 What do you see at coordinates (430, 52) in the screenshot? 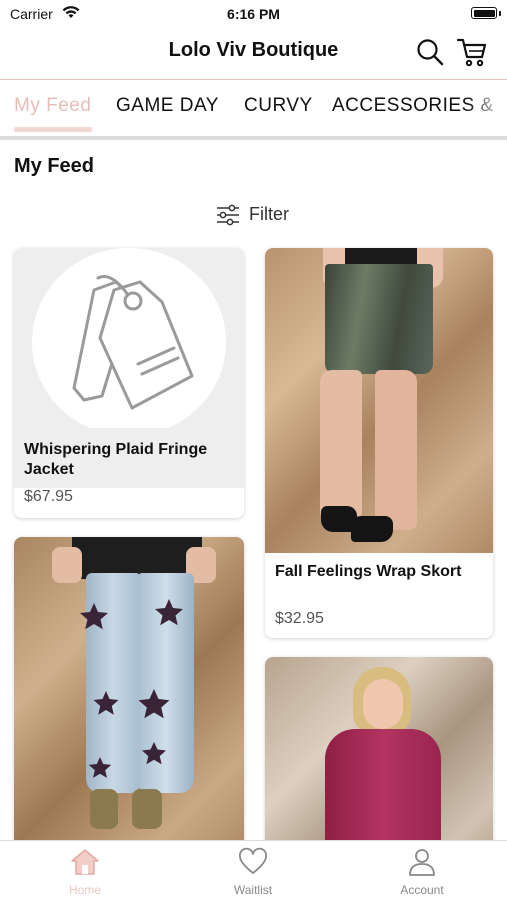
I see `search-icon` at bounding box center [430, 52].